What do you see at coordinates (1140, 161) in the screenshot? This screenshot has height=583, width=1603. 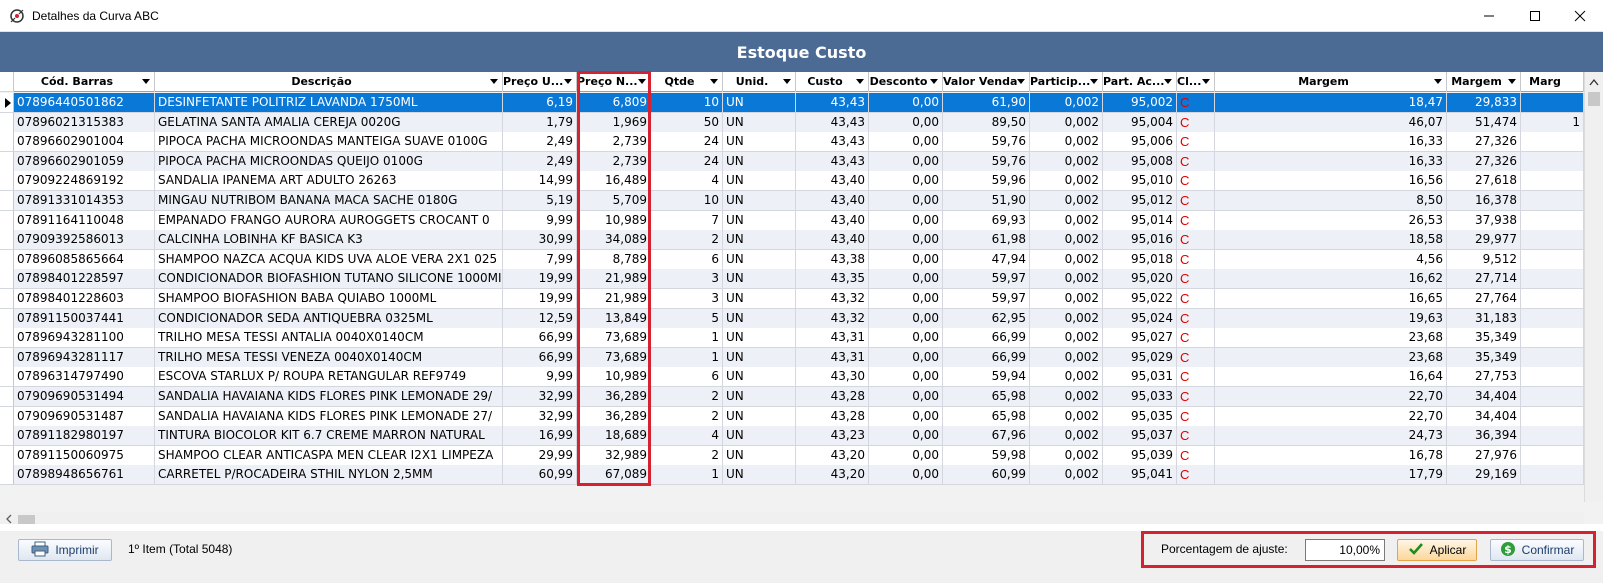 I see `table-cell: 95,008` at bounding box center [1140, 161].